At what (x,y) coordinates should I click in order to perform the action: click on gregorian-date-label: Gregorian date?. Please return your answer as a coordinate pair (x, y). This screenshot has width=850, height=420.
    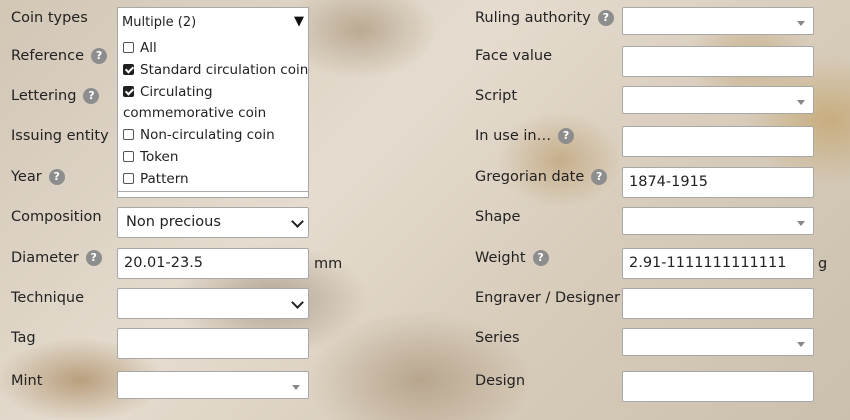
    Looking at the image, I should click on (541, 177).